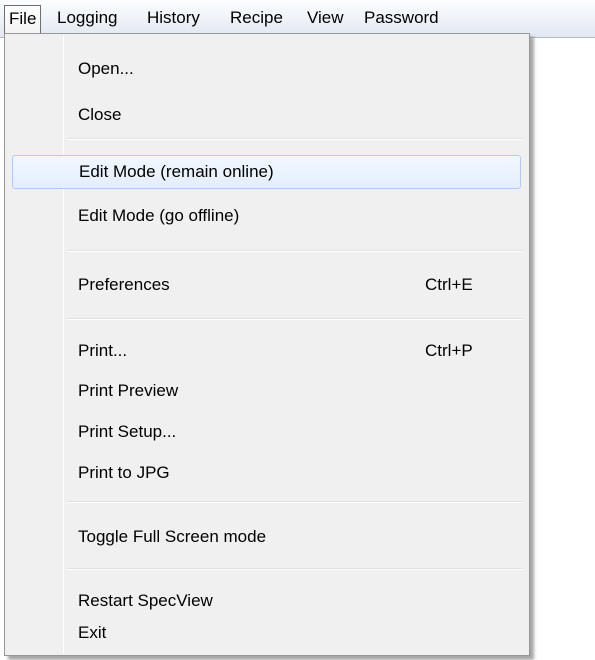  What do you see at coordinates (325, 19) in the screenshot?
I see `menu-view: View` at bounding box center [325, 19].